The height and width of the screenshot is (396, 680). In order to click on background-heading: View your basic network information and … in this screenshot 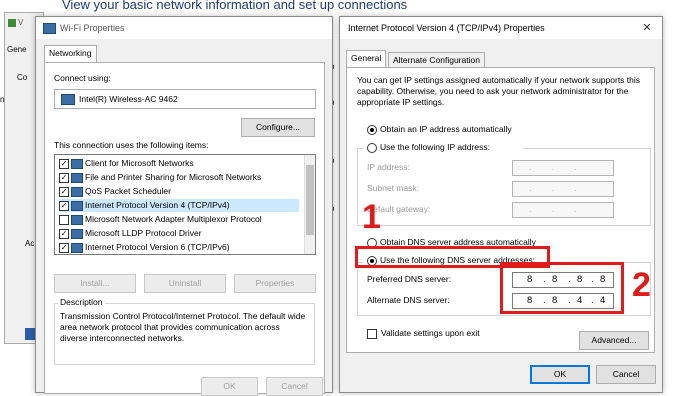, I will do `click(235, 6)`.